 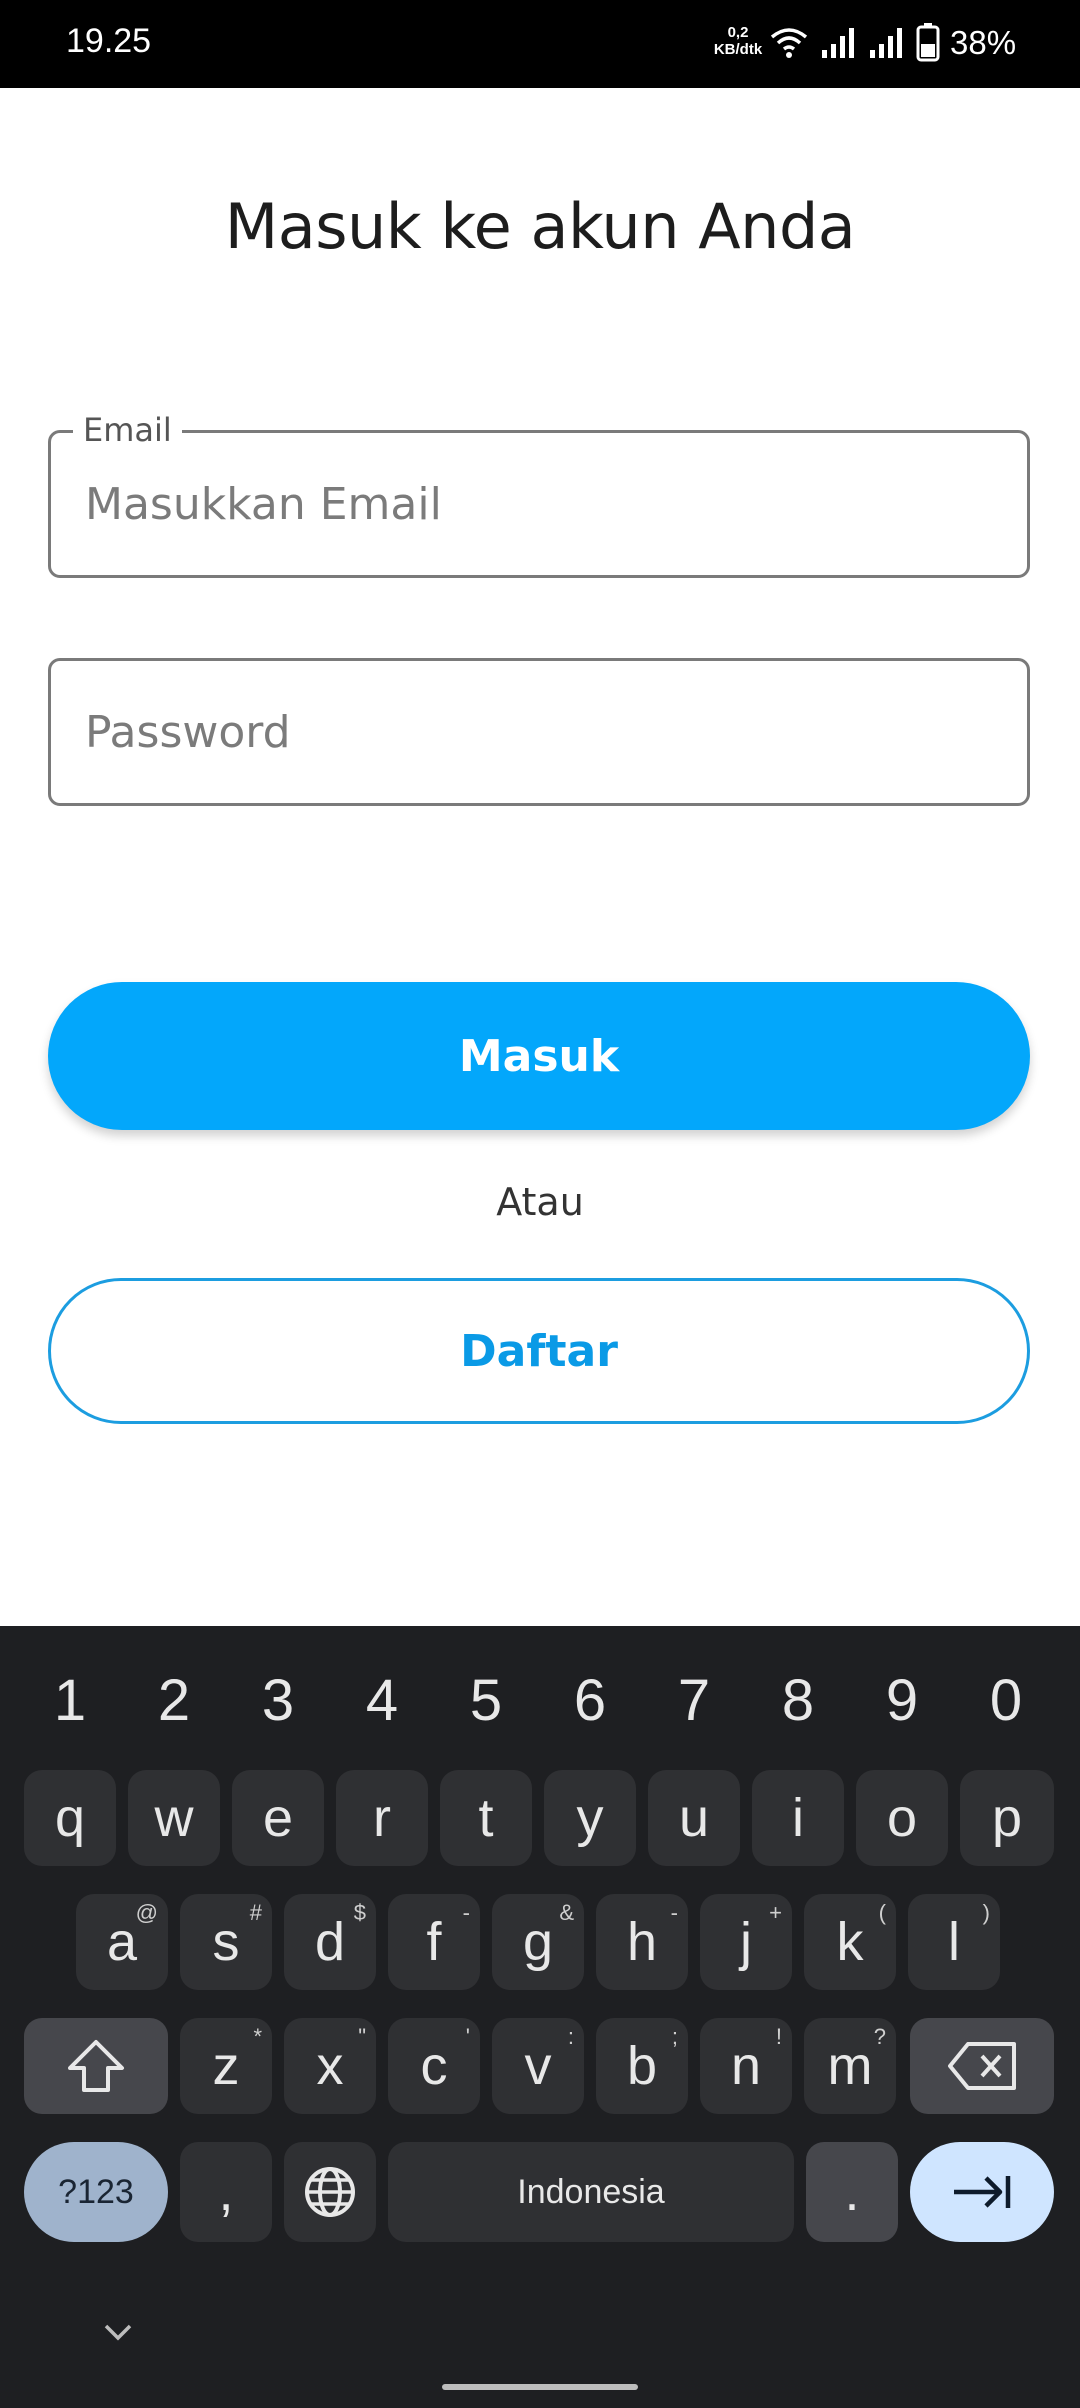 What do you see at coordinates (255, 1912) in the screenshot?
I see `key-s-alt: #` at bounding box center [255, 1912].